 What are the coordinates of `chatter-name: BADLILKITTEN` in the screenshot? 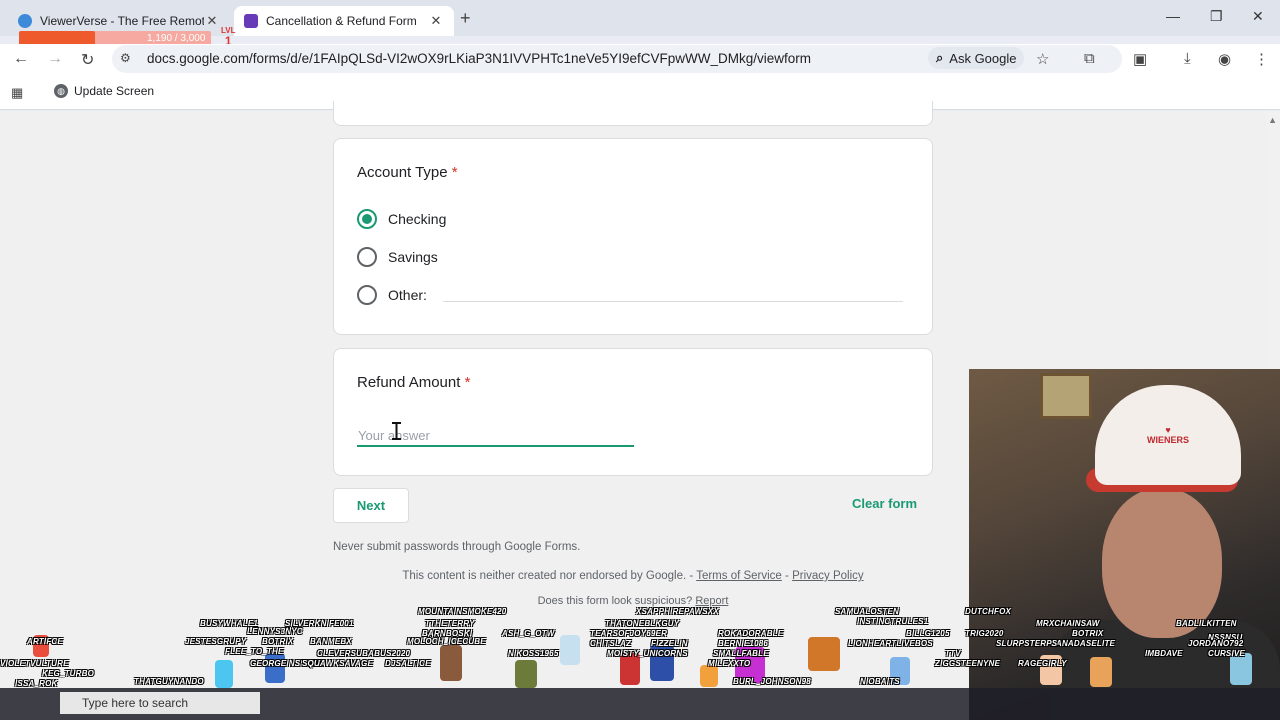 It's located at (1206, 623).